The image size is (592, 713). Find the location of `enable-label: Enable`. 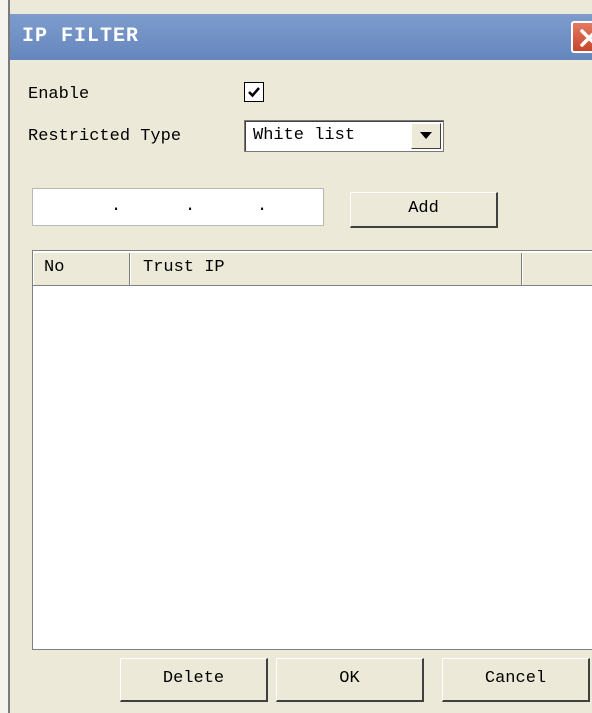

enable-label: Enable is located at coordinates (59, 94).